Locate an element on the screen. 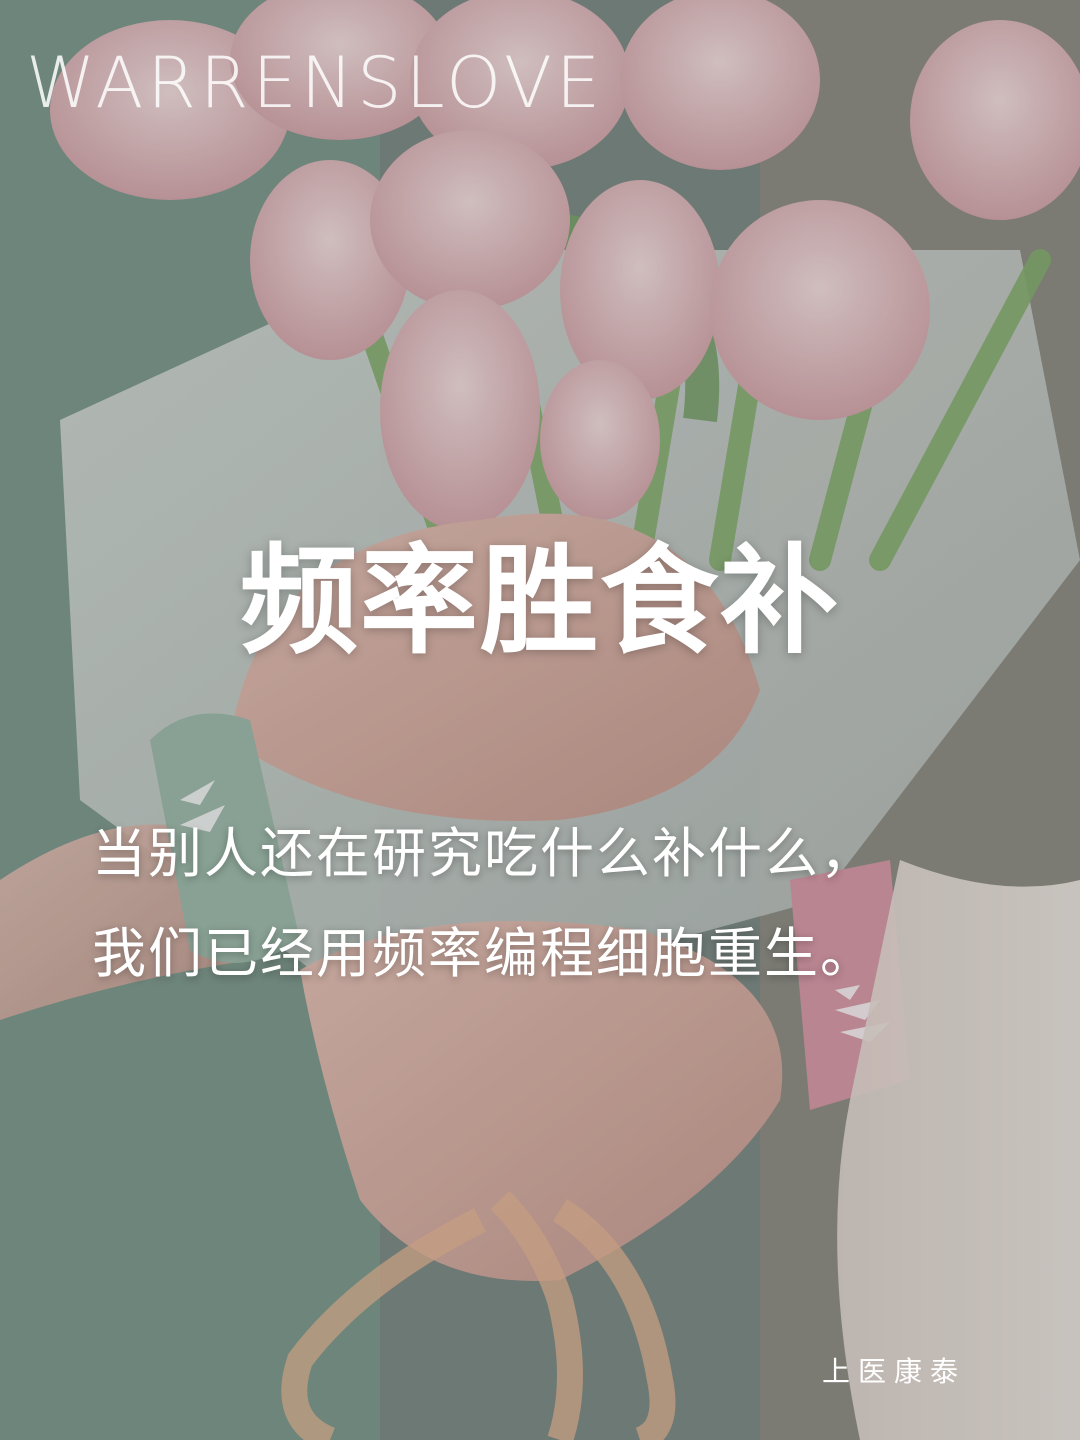 This screenshot has height=1440, width=1080. brand-wordmark: WARRENSLOVE is located at coordinates (315, 83).